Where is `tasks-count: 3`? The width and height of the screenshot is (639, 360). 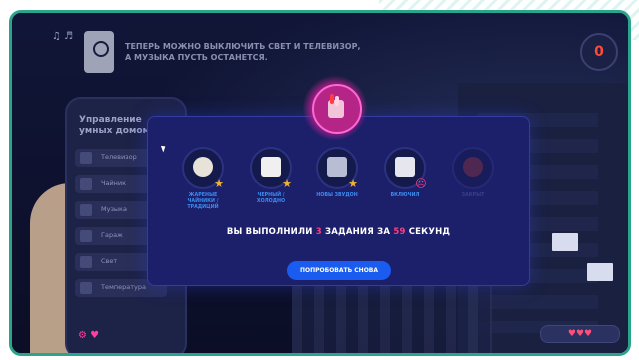 tasks-count: 3 is located at coordinates (318, 232).